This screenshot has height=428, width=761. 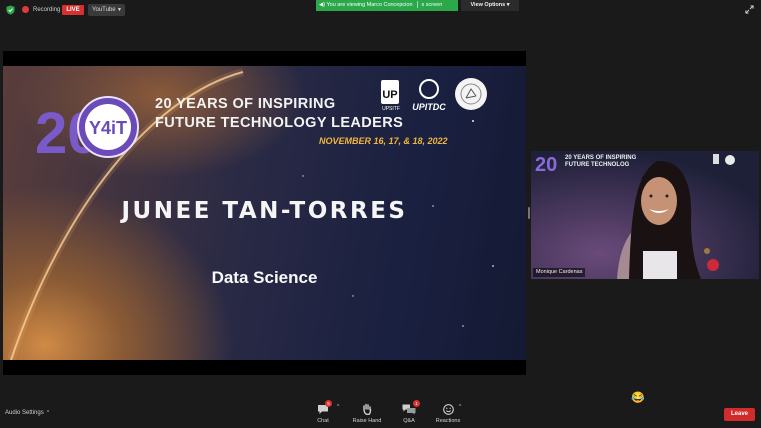 I want to click on expand-icon, so click(x=749, y=9).